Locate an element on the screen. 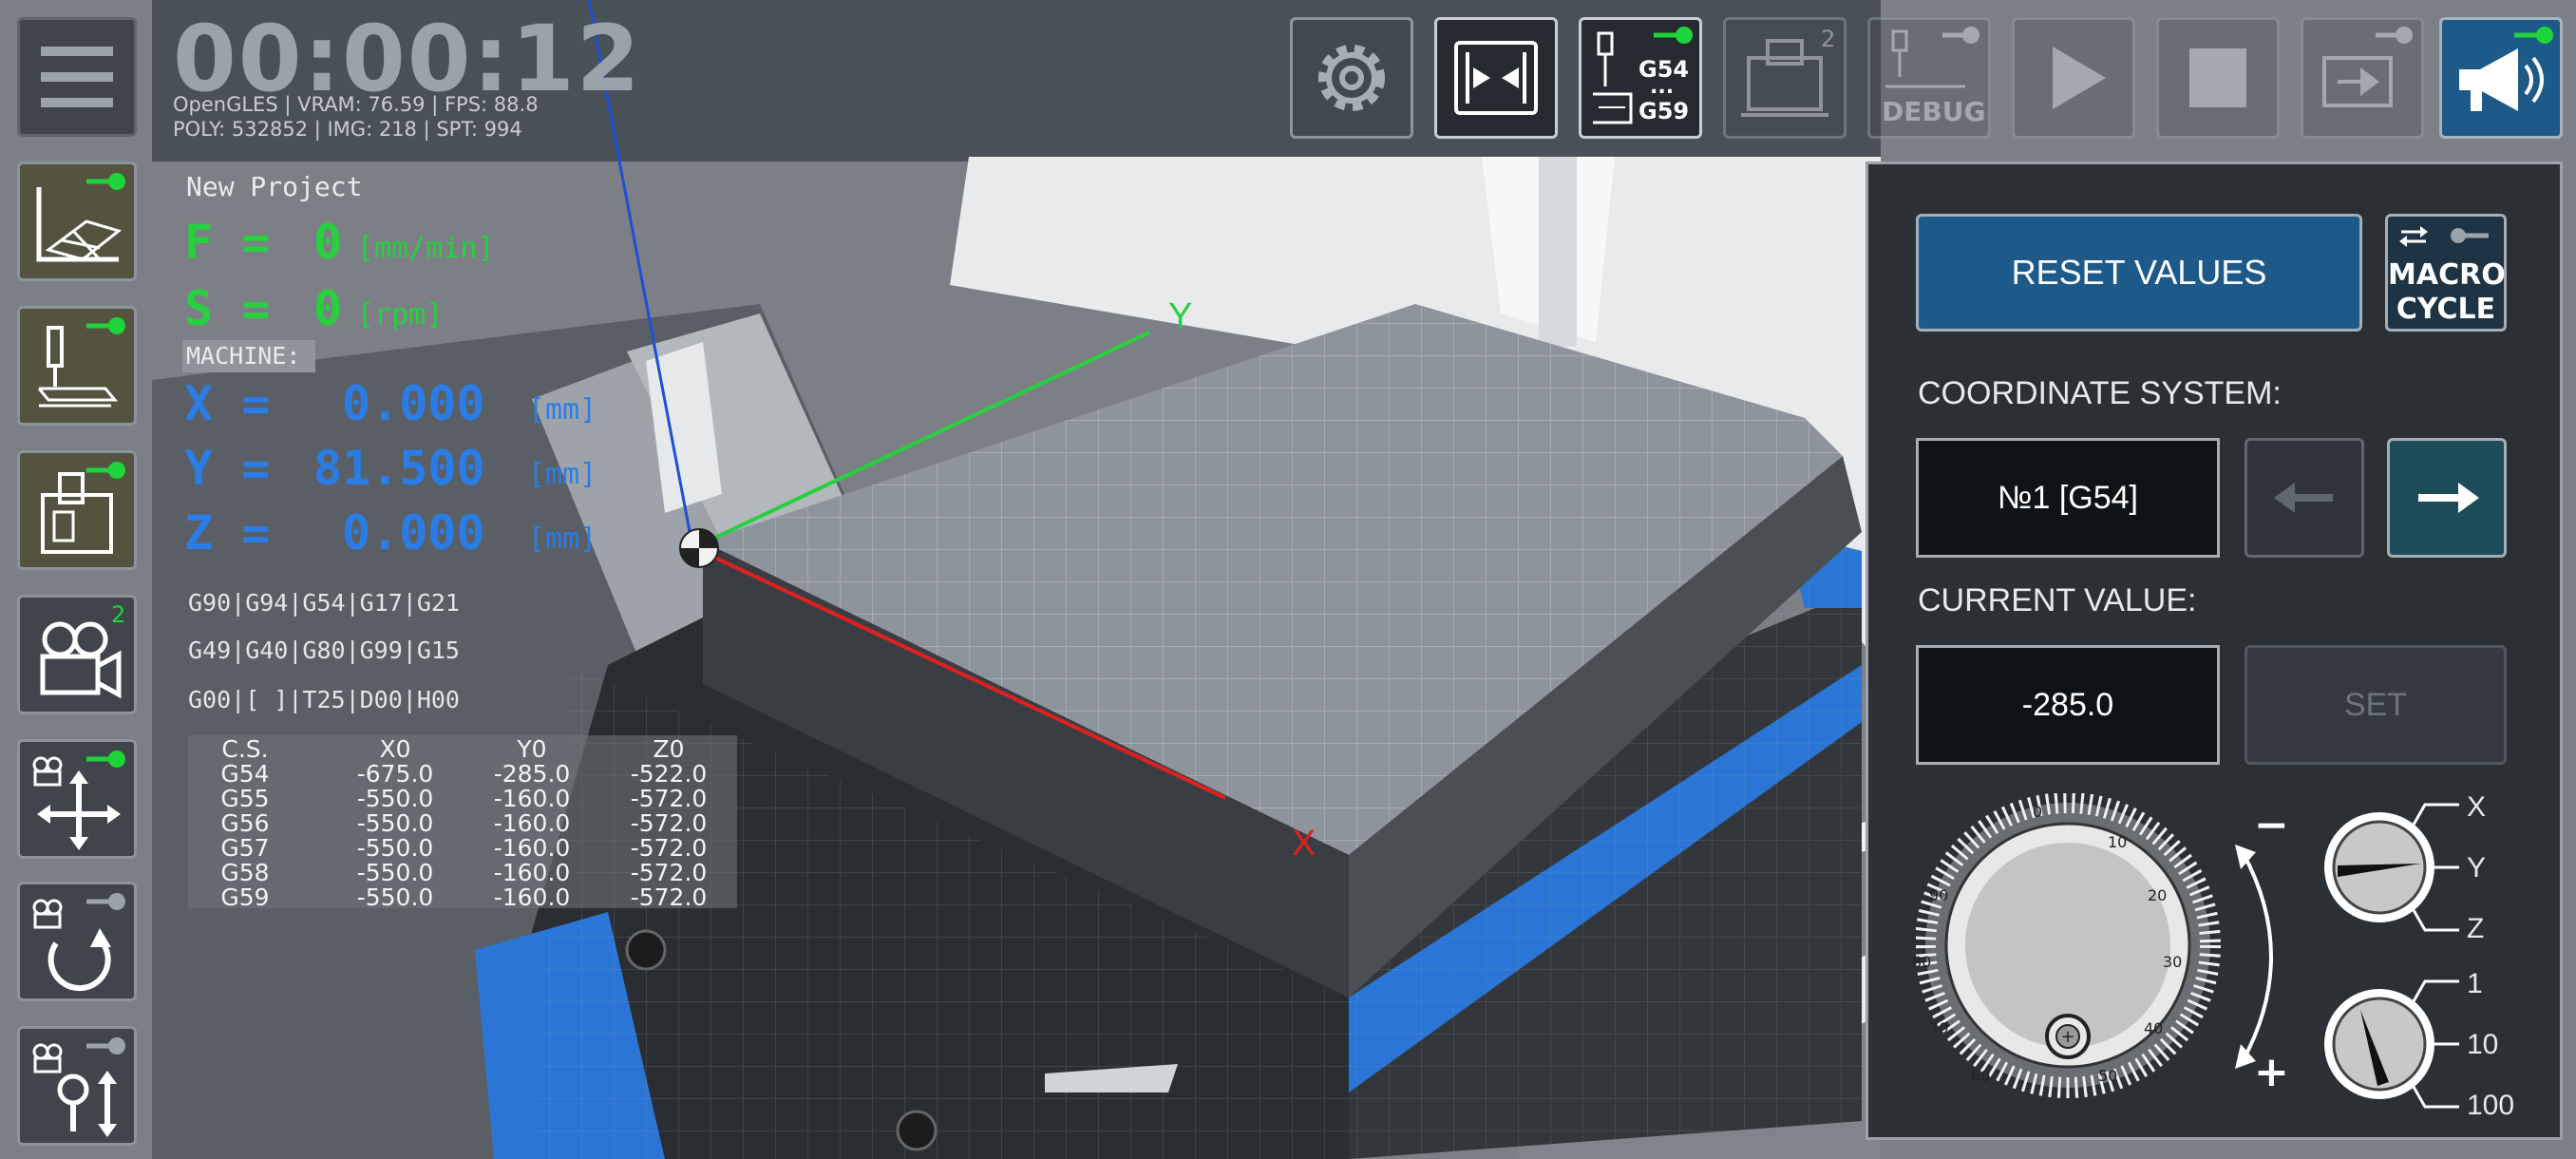 This screenshot has height=1159, width=2576. axis-y-label: Y = is located at coordinates (227, 468).